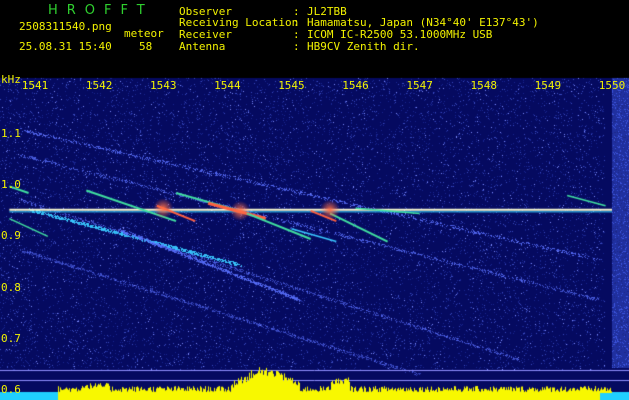 The width and height of the screenshot is (629, 400). Describe the element at coordinates (11, 185) in the screenshot. I see `frequency-tick-label: 1.0` at that location.